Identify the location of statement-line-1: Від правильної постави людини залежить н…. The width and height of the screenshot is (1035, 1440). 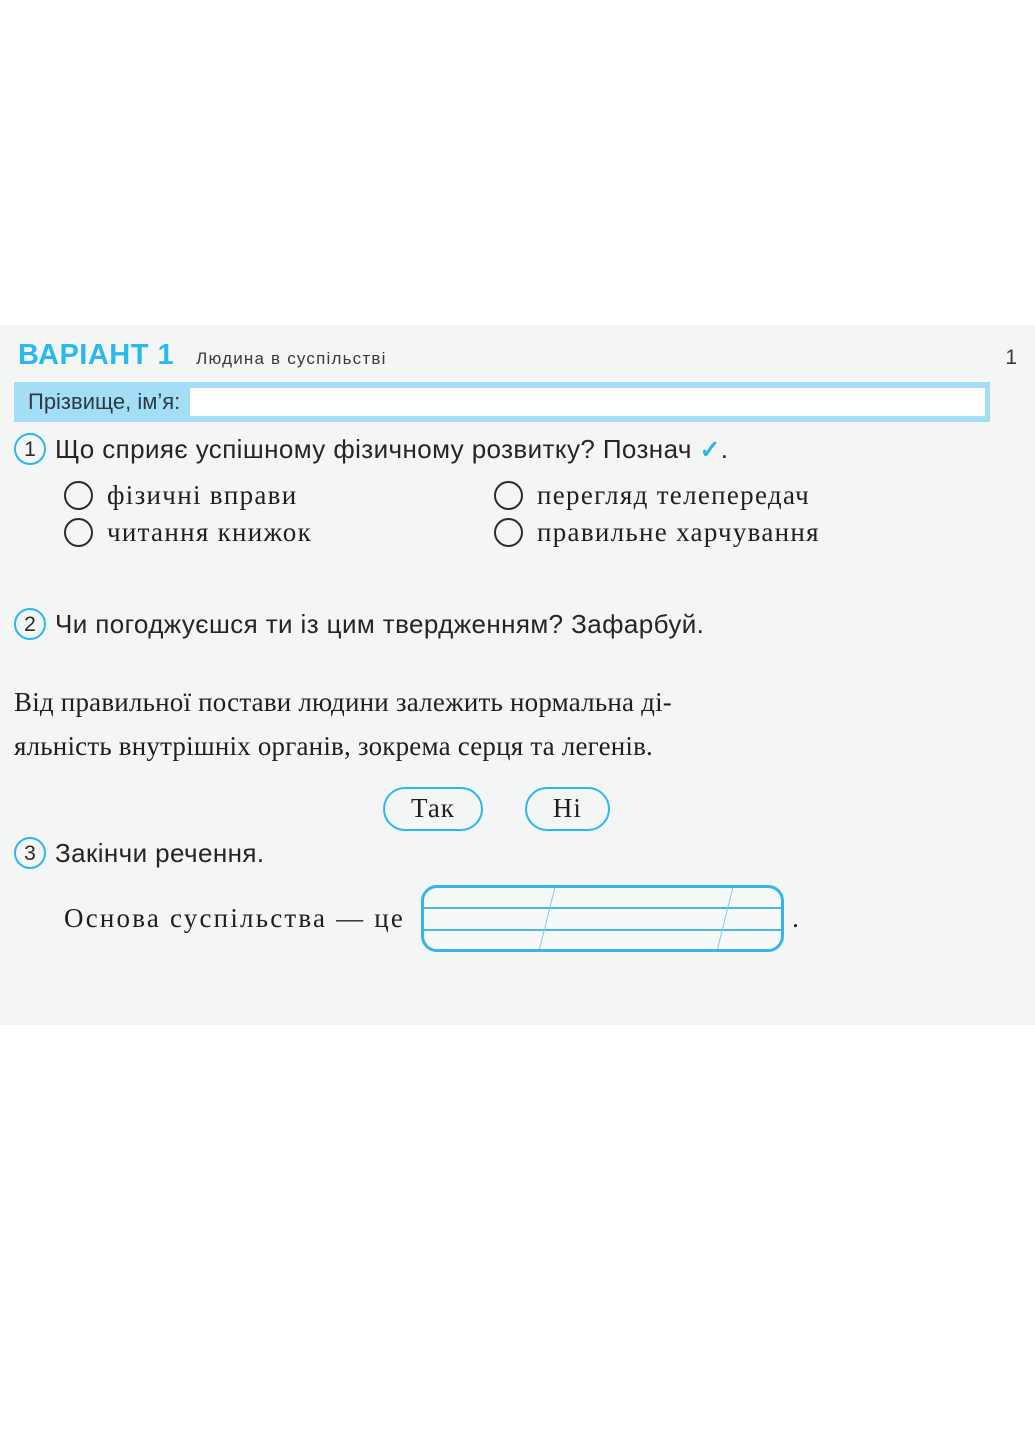
(343, 702).